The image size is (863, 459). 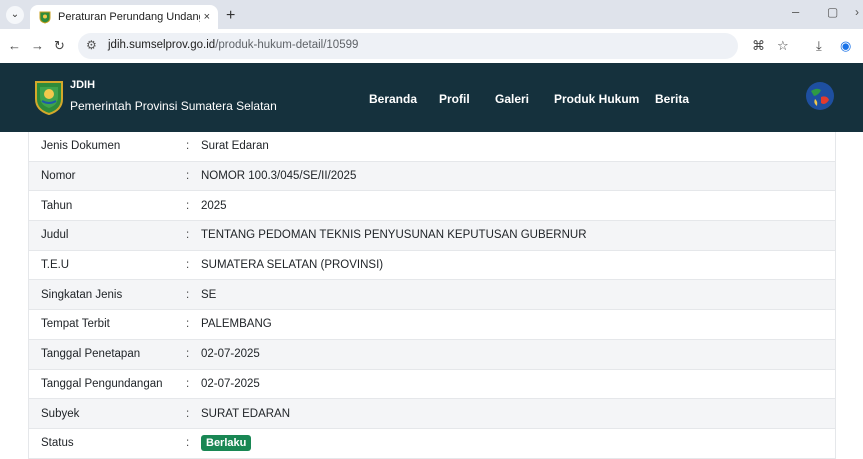 What do you see at coordinates (82, 85) in the screenshot?
I see `brand-title: JDIH` at bounding box center [82, 85].